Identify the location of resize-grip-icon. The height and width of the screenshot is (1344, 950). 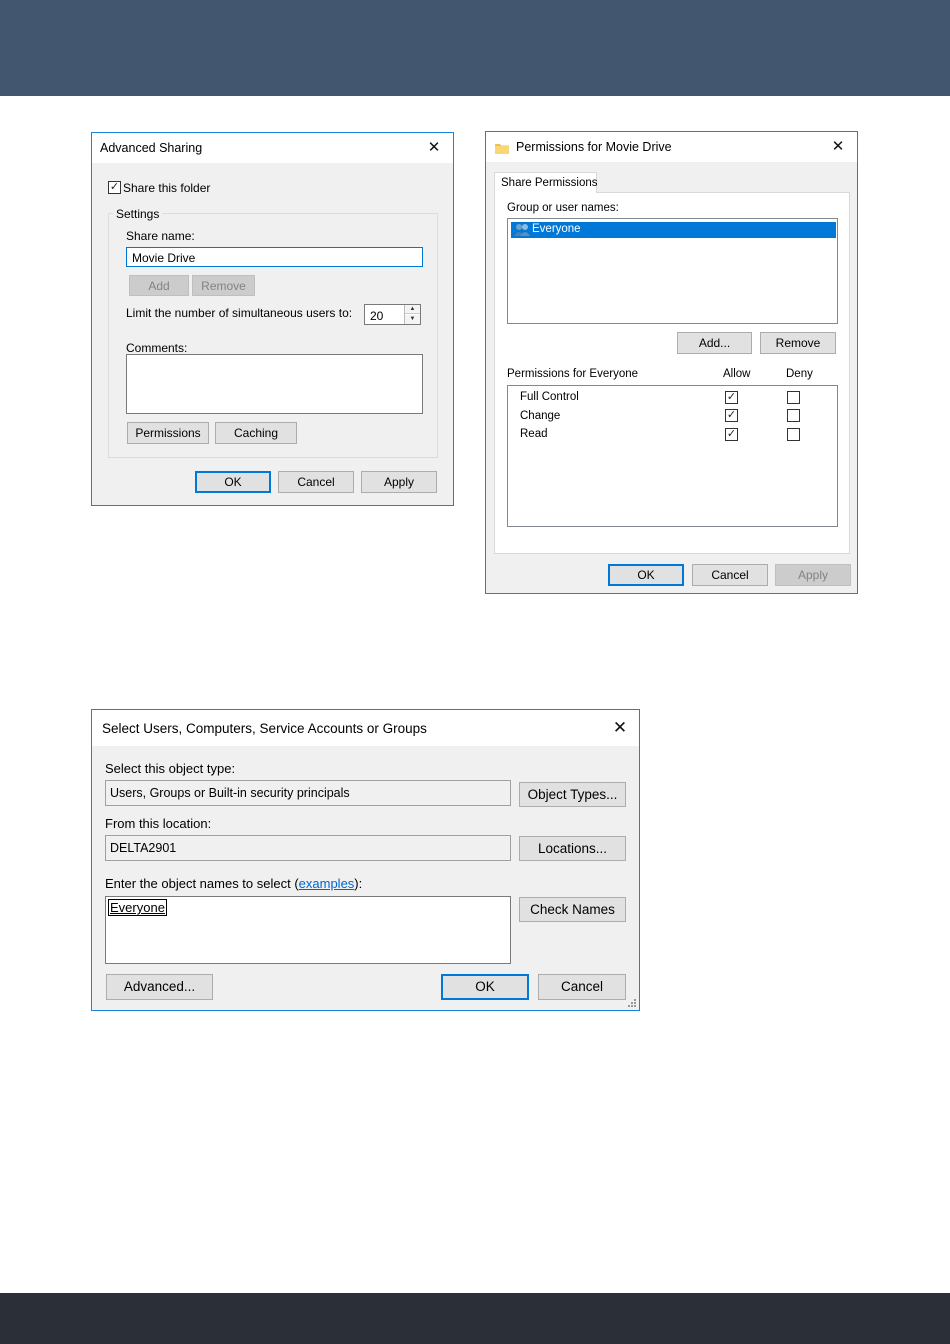
(632, 1003).